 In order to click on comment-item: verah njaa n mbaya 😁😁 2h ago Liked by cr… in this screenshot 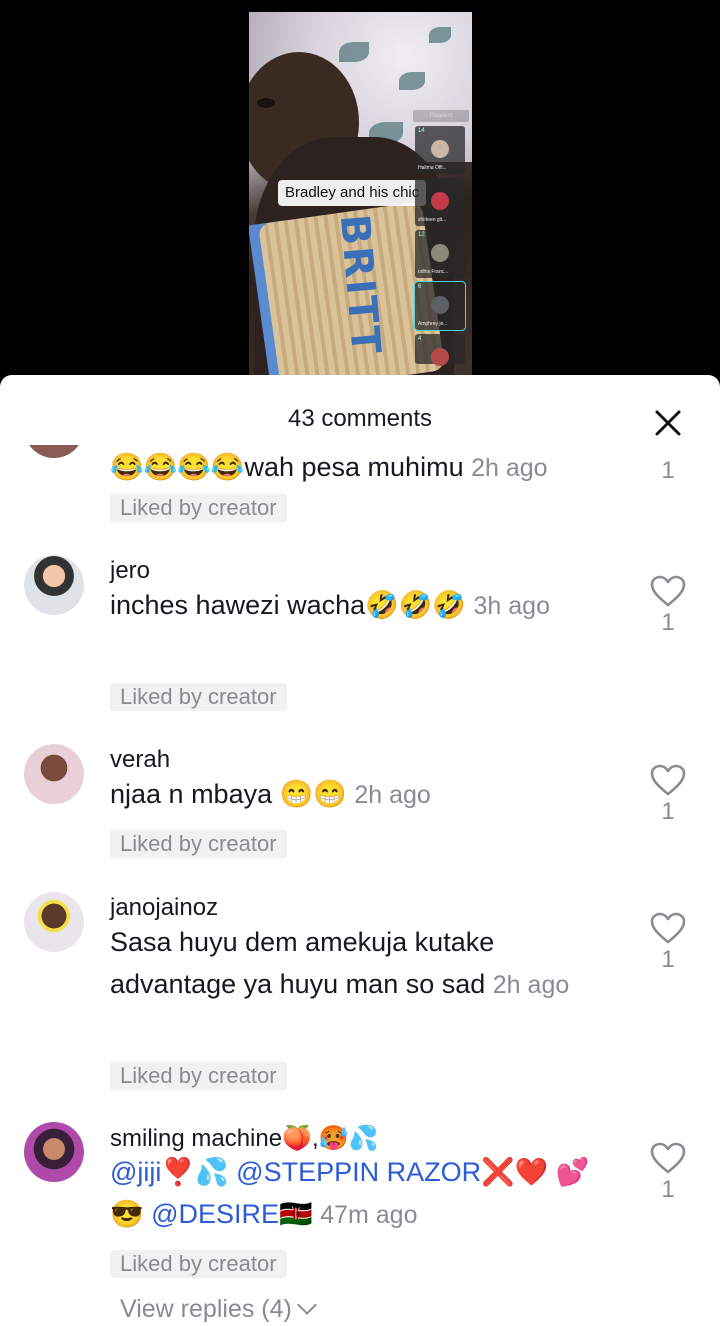, I will do `click(360, 807)`.